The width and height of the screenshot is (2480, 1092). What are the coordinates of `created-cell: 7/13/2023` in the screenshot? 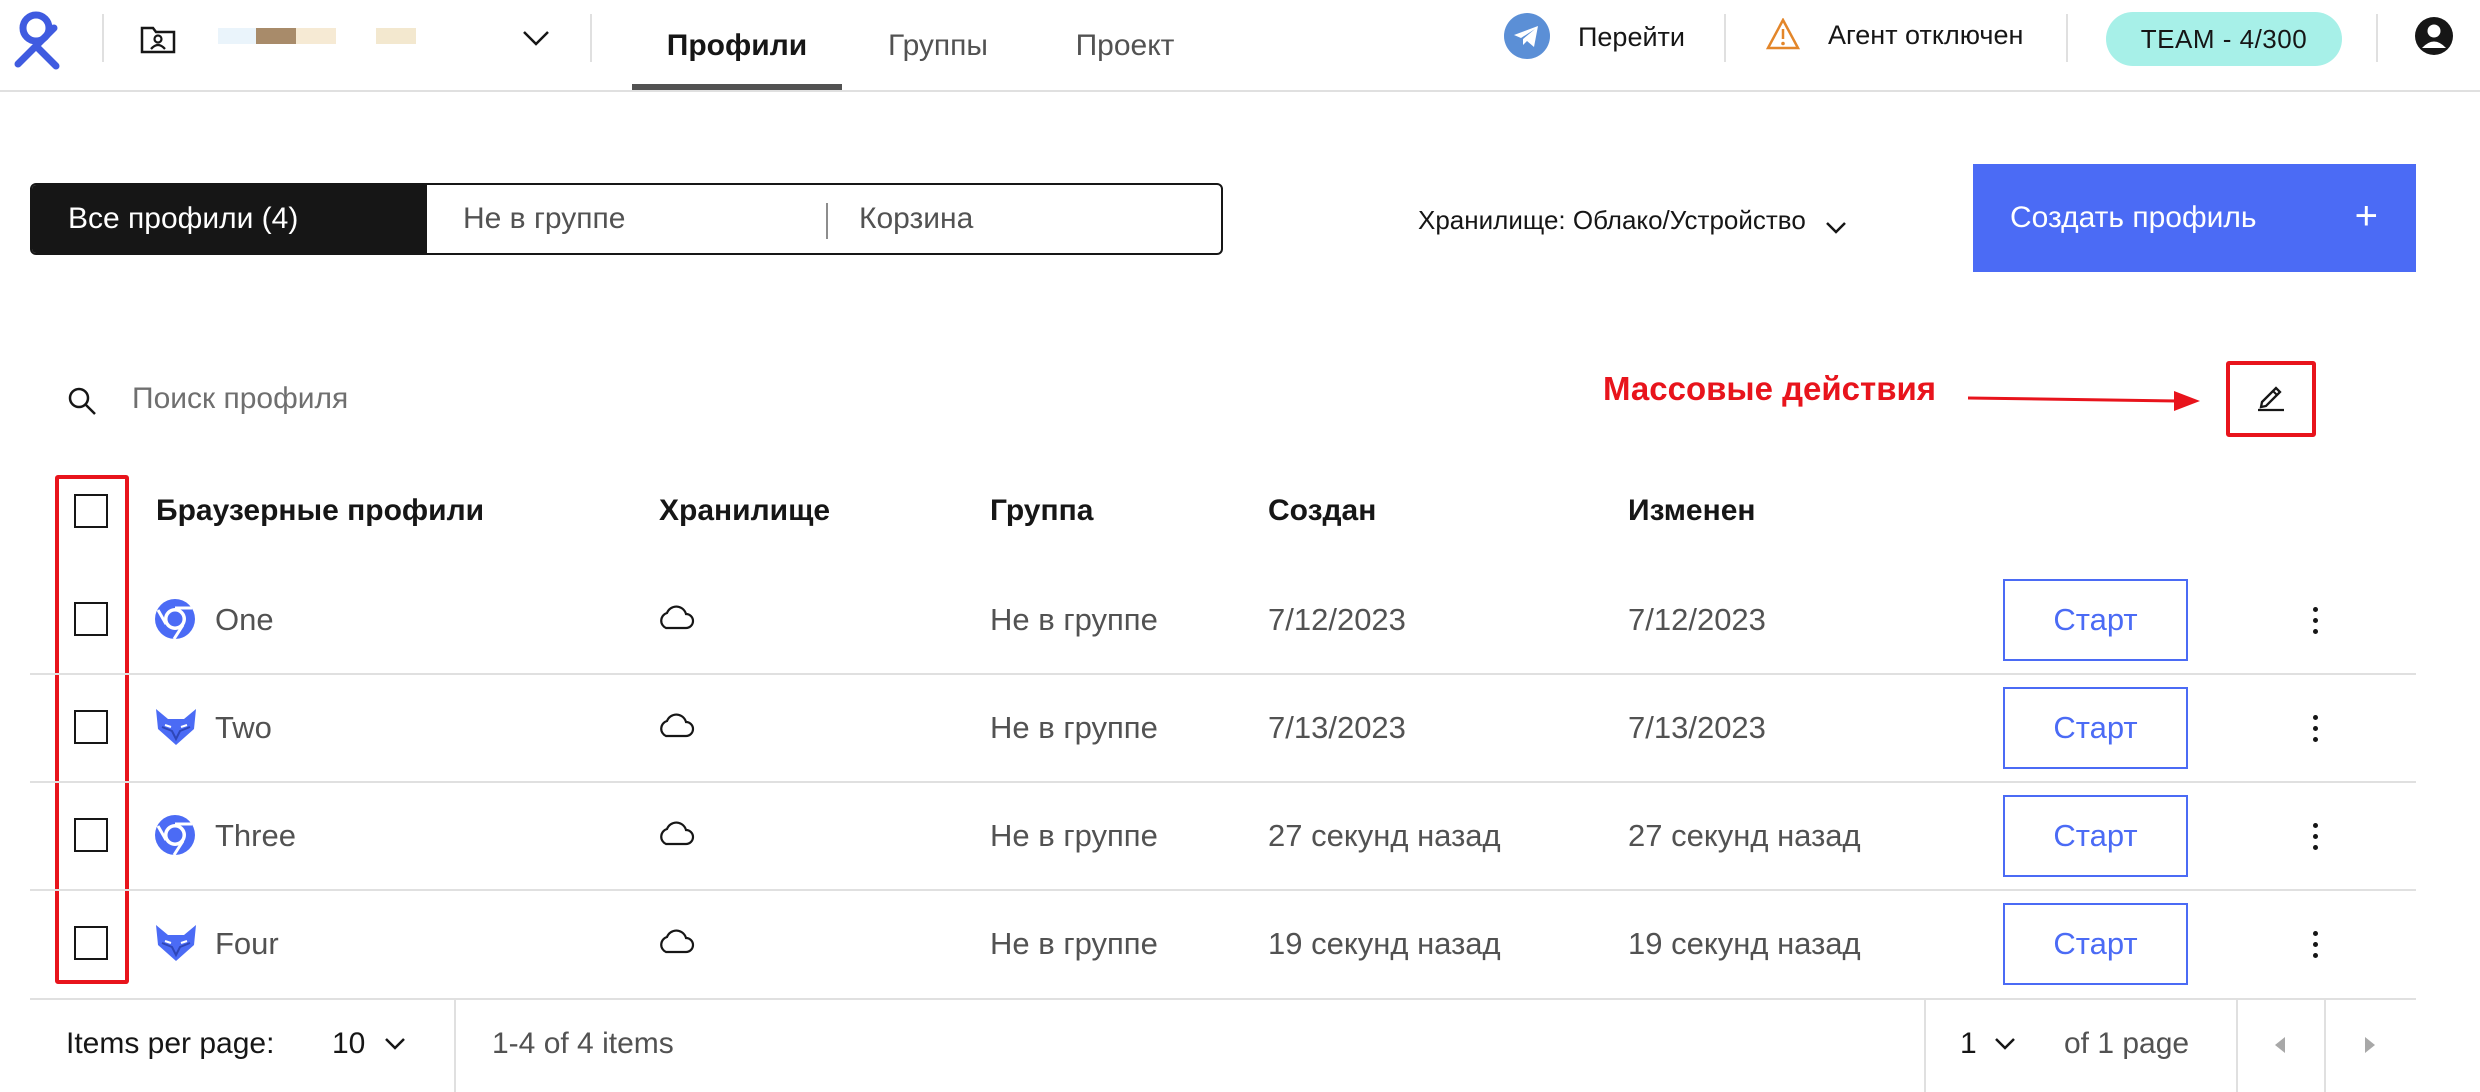 It's located at (1337, 727).